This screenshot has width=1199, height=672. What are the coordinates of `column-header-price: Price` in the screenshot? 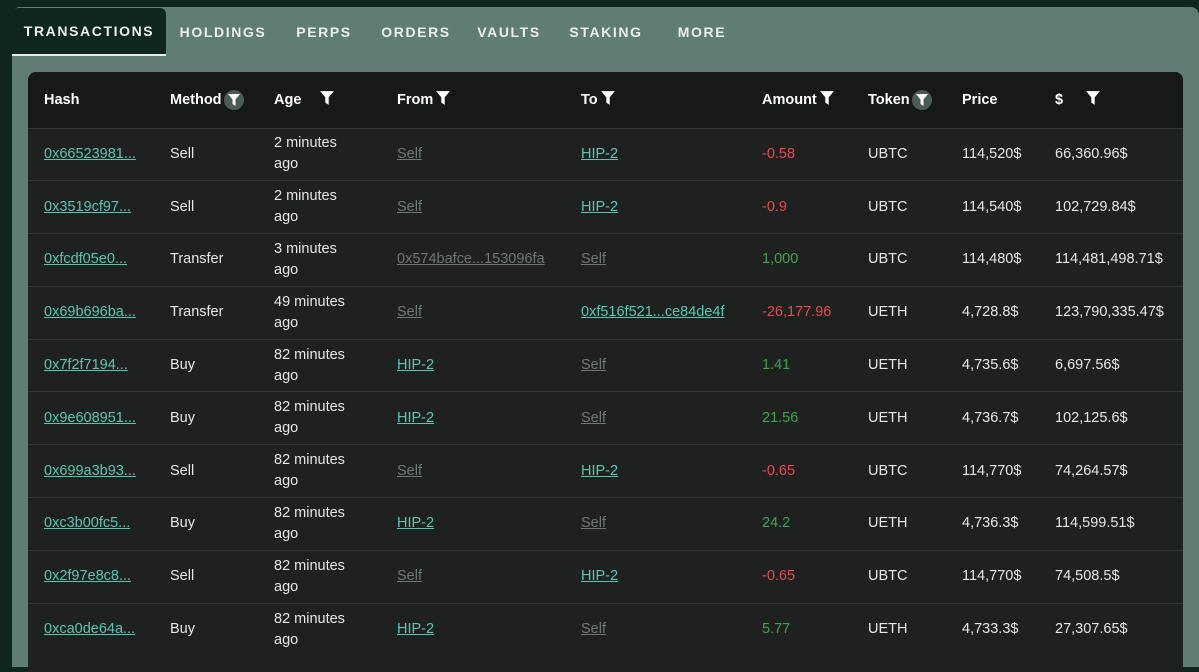 It's located at (992, 100).